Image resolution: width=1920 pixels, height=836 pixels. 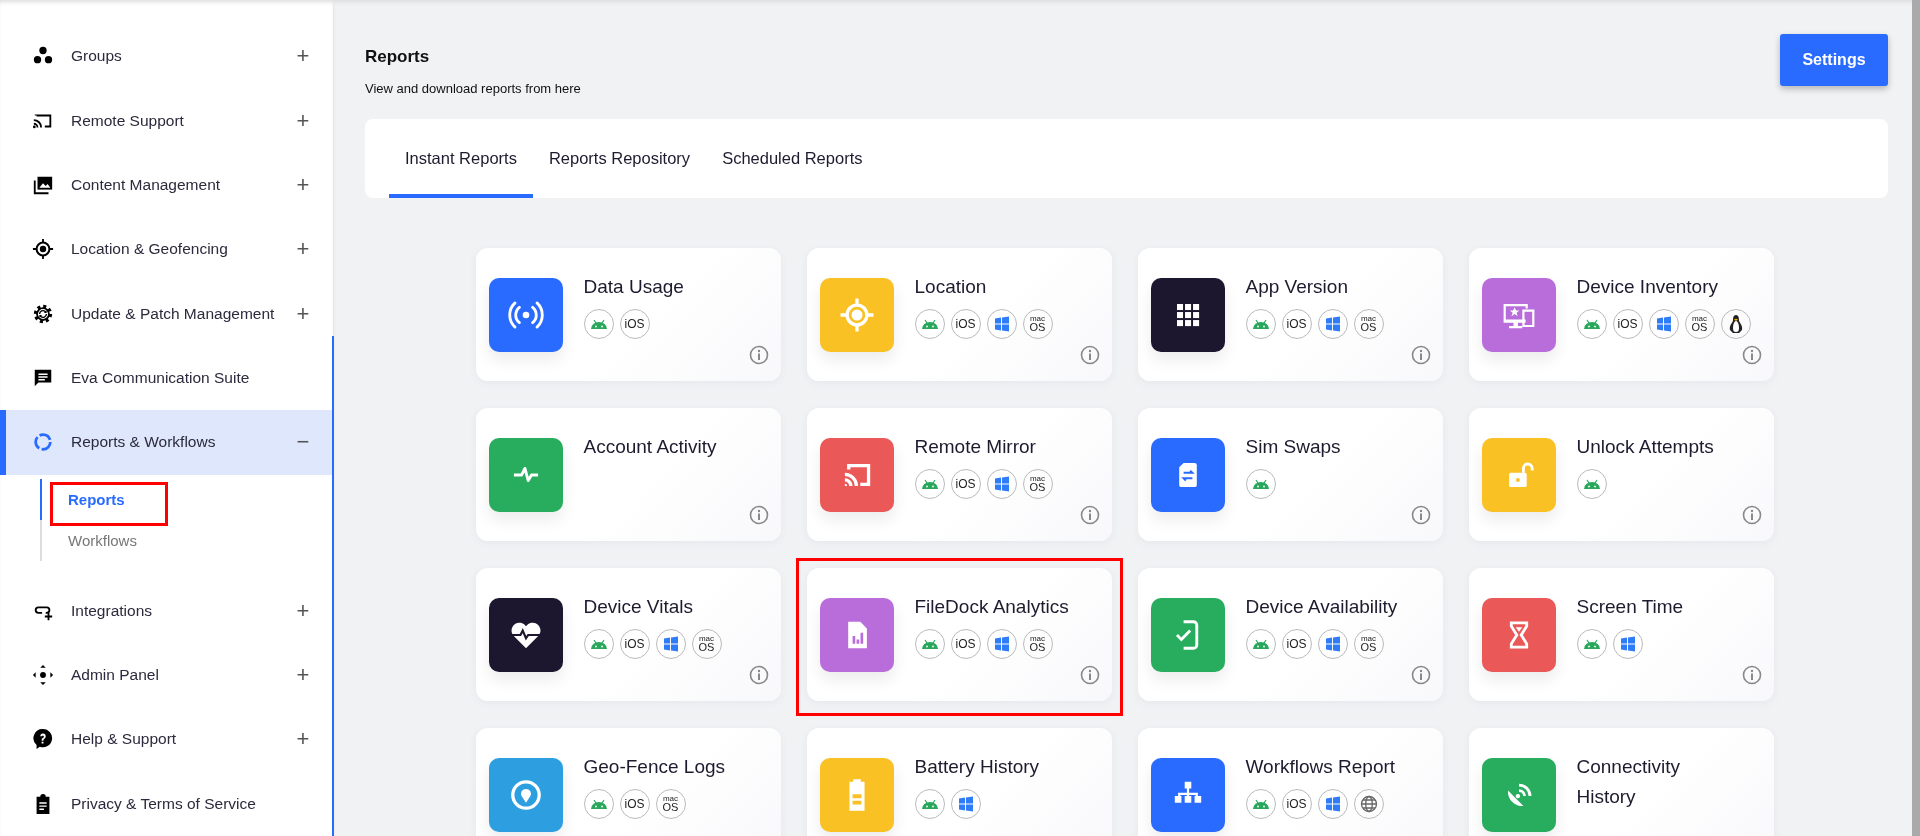 What do you see at coordinates (638, 607) in the screenshot?
I see `report-title: Device Vitals` at bounding box center [638, 607].